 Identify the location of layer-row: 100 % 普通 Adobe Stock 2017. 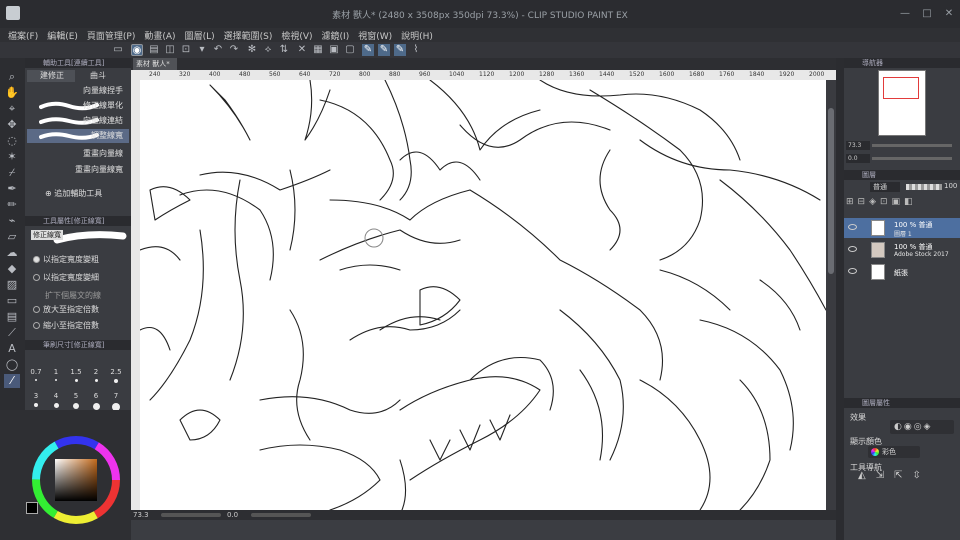
(902, 250).